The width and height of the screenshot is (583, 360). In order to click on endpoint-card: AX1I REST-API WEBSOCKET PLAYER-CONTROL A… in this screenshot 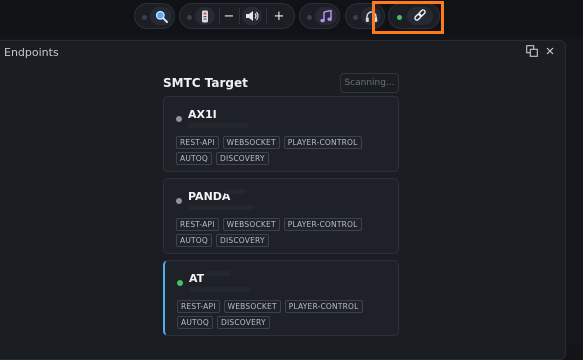, I will do `click(281, 134)`.